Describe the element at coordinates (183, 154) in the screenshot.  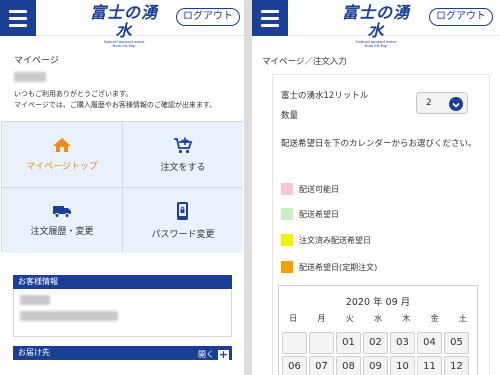
I see `tile-order: 注文をする` at that location.